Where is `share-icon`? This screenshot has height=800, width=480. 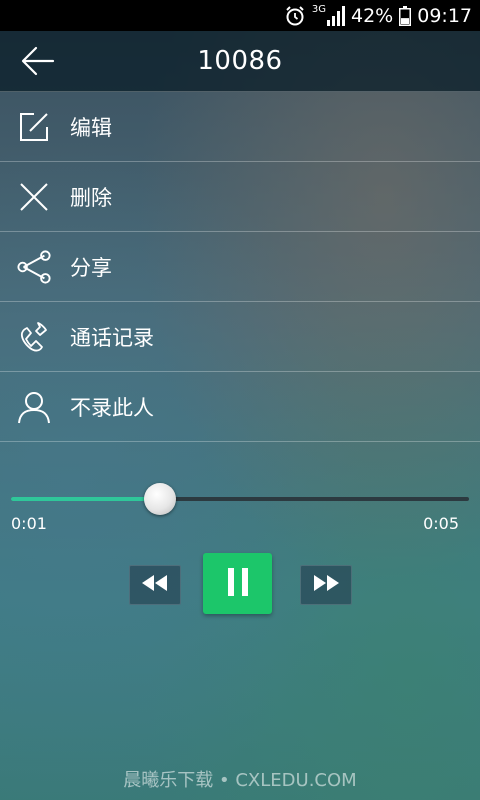 share-icon is located at coordinates (34, 267).